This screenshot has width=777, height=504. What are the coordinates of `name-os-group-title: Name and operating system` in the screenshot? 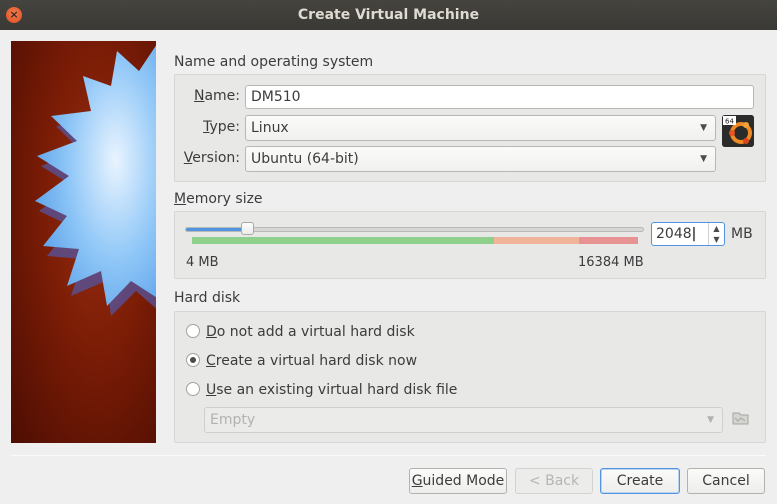 It's located at (274, 62).